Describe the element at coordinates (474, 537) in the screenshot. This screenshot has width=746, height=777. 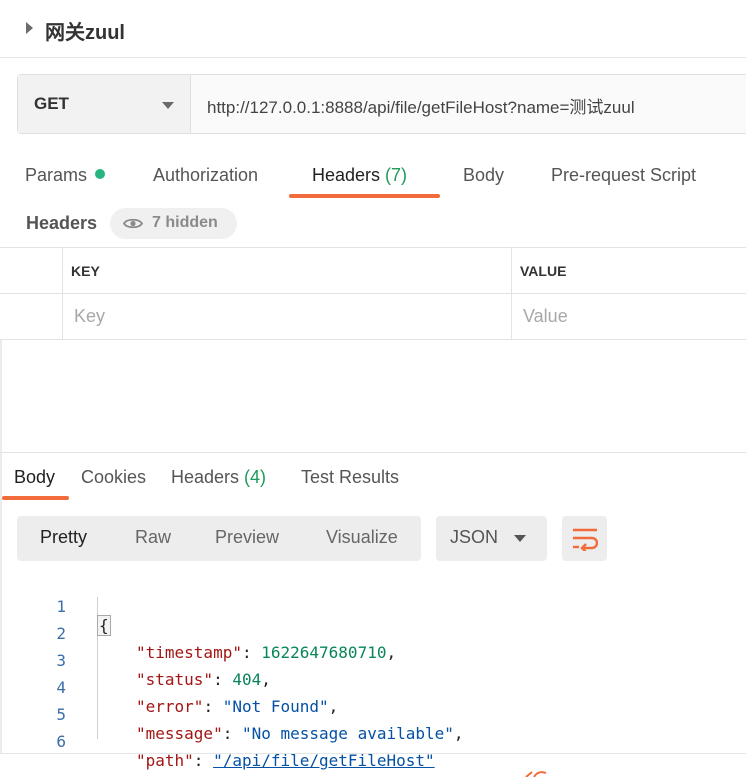
I see `format-label: JSON` at that location.